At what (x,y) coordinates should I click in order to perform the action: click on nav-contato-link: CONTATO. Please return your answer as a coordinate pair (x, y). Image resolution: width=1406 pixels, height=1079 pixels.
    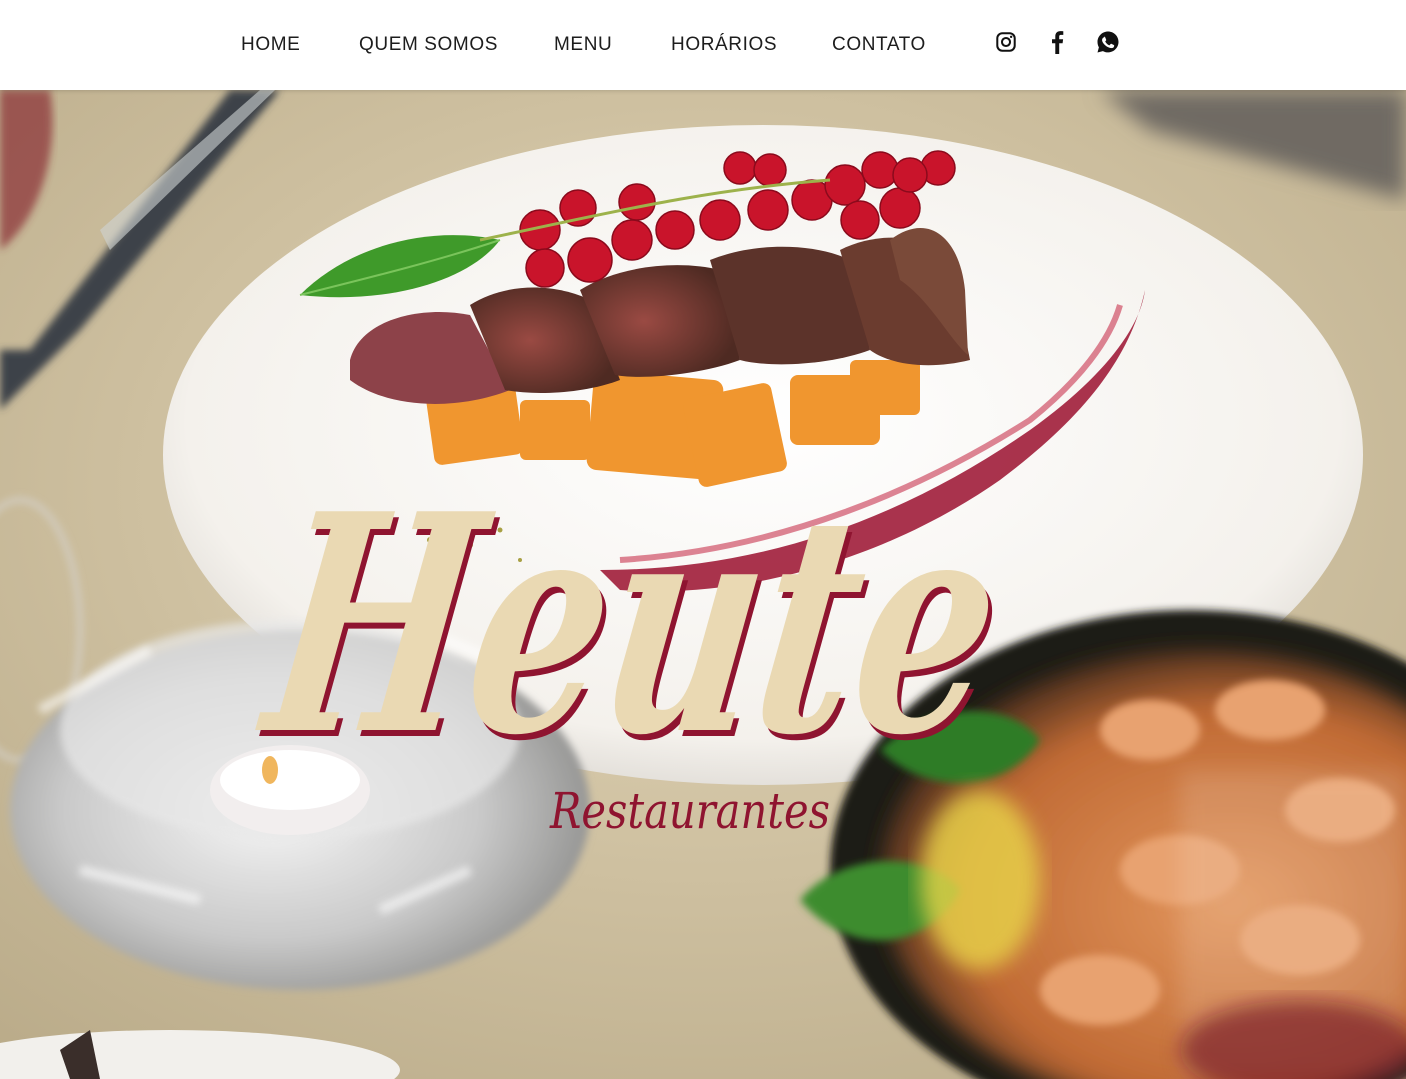
    Looking at the image, I should click on (879, 45).